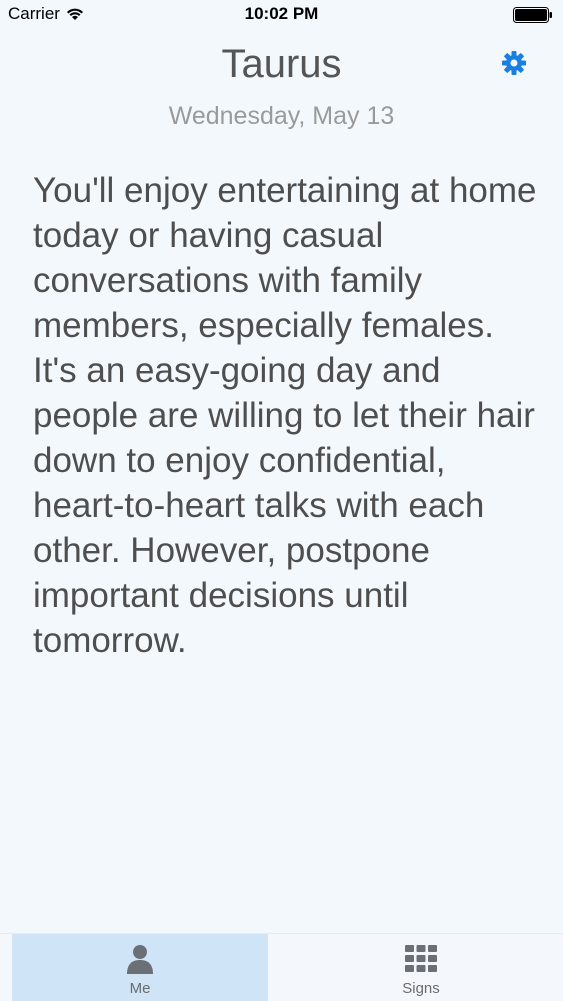 Image resolution: width=563 pixels, height=1001 pixels. I want to click on gear-icon, so click(514, 63).